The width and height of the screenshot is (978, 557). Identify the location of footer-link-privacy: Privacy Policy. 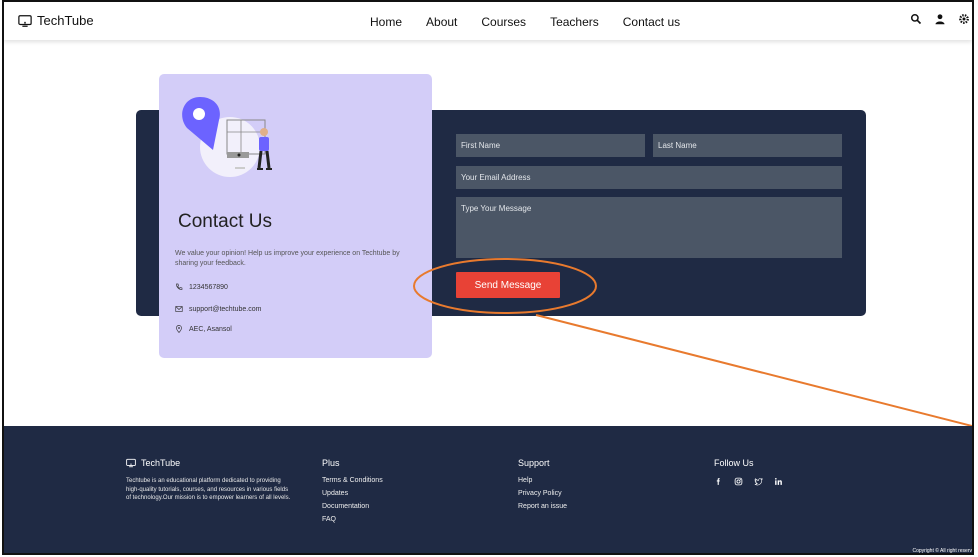
(542, 493).